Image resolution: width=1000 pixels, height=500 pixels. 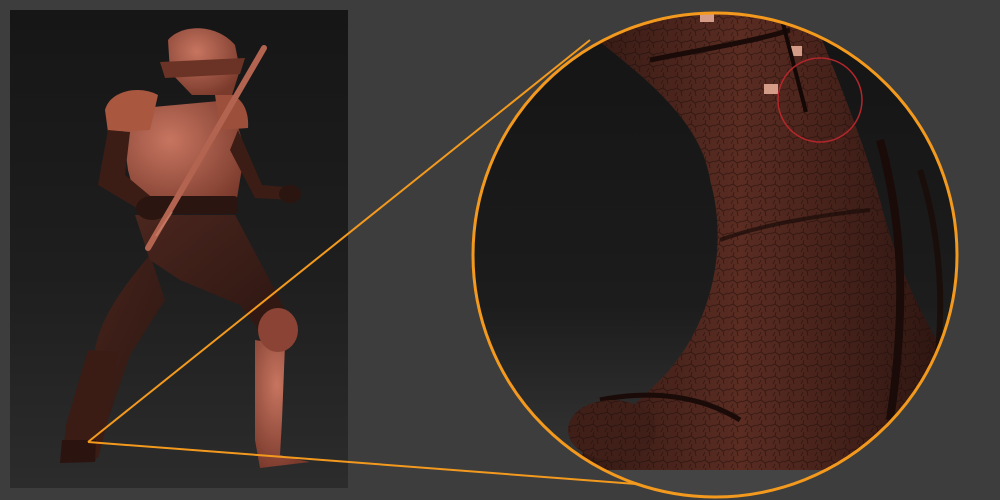 What do you see at coordinates (282, 404) in the screenshot?
I see `front-shin` at bounding box center [282, 404].